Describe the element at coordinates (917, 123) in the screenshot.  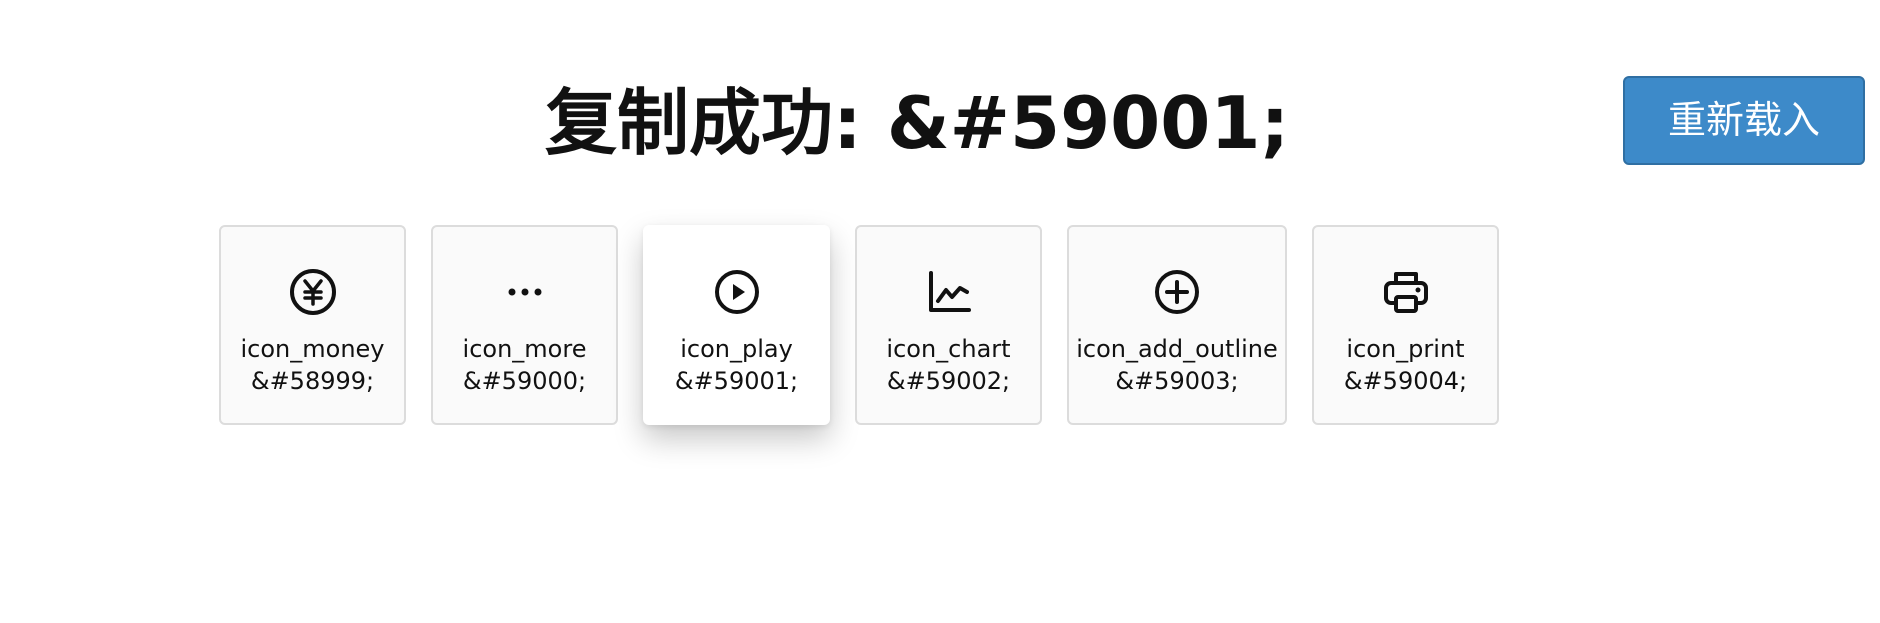
I see `page-title: 复制成功: &#59001;` at that location.